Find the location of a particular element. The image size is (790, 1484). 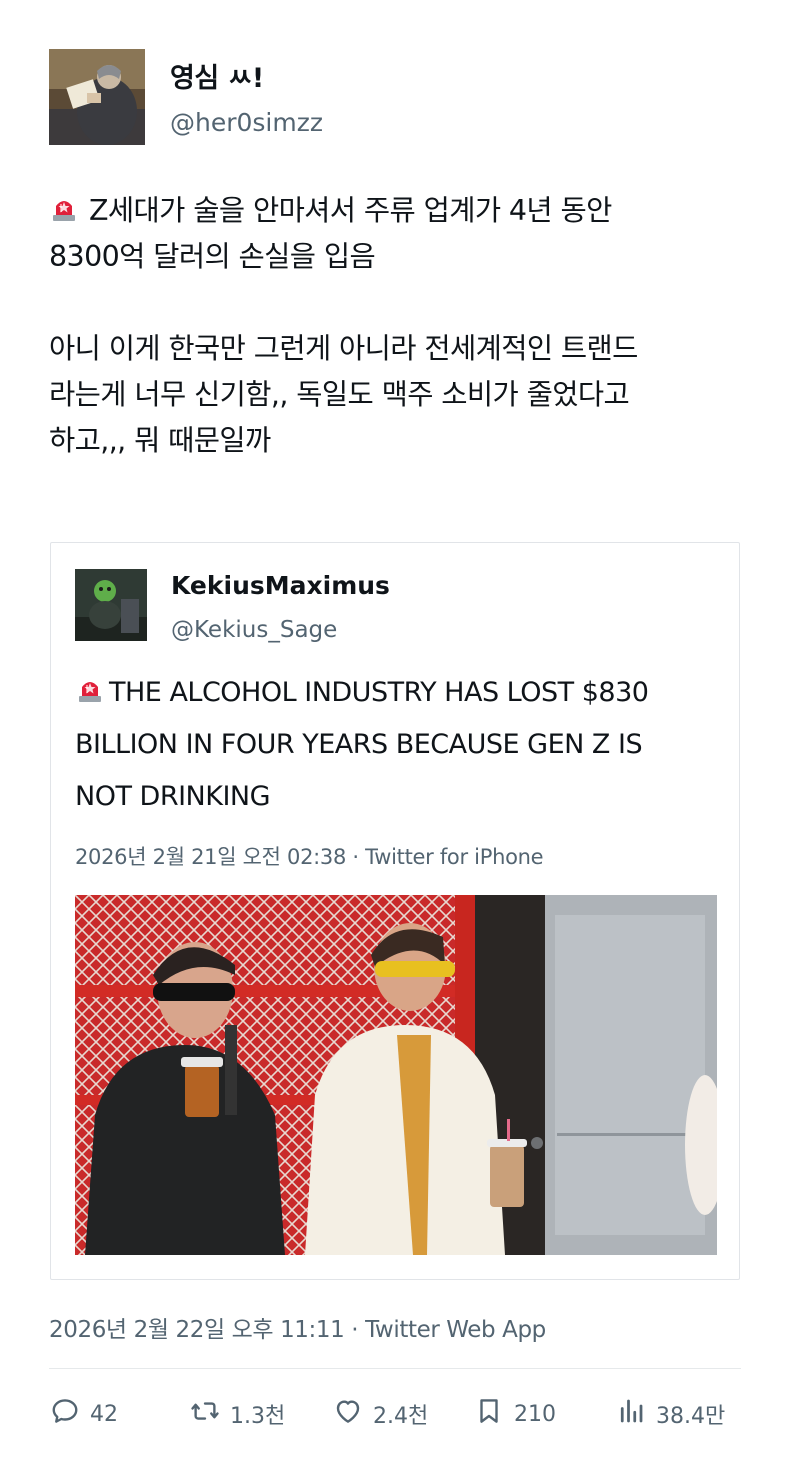

reply-icon is located at coordinates (70, 1414).